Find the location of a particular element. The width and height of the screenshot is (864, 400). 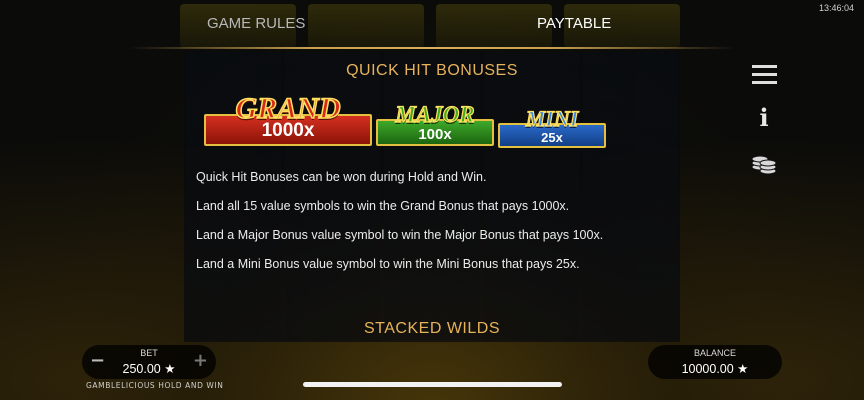

balance-value: 10000.00 ★ is located at coordinates (715, 369).